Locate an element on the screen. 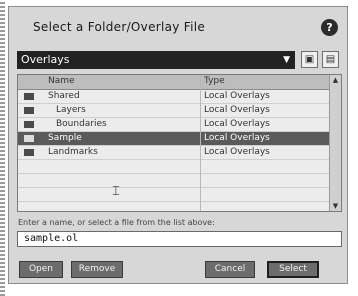 Image resolution: width=358 pixels, height=296 pixels. open-button: Open is located at coordinates (41, 269).